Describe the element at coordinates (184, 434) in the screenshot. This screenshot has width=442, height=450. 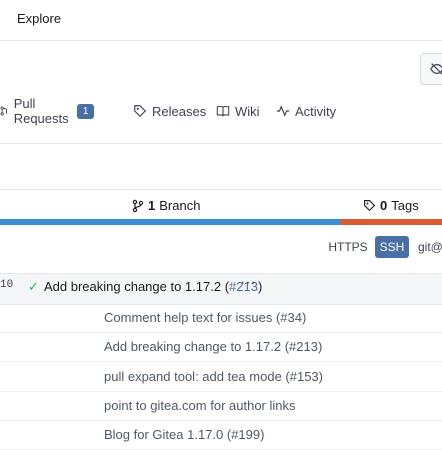
I see `file-commit-message: Blog for Gitea 1.17.0 (#199)` at that location.